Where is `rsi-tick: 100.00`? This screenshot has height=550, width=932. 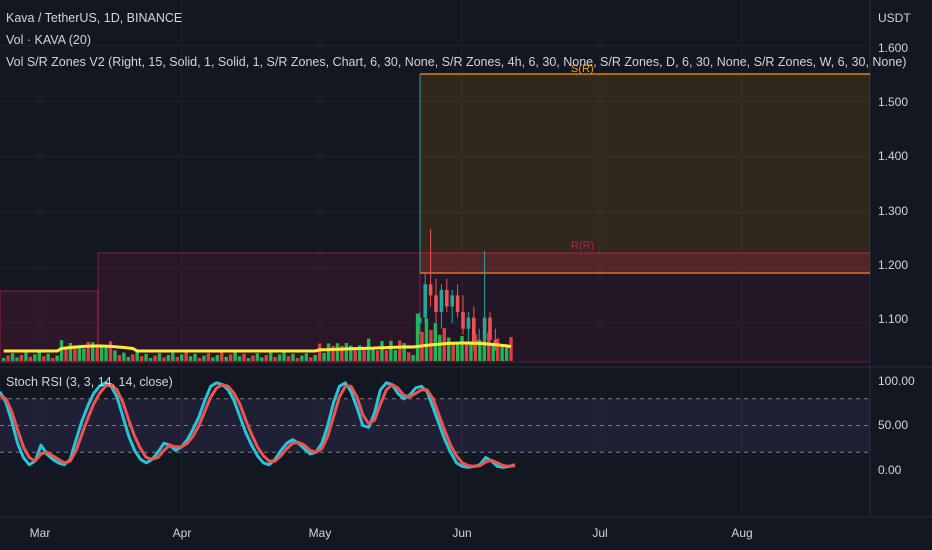 rsi-tick: 100.00 is located at coordinates (896, 381).